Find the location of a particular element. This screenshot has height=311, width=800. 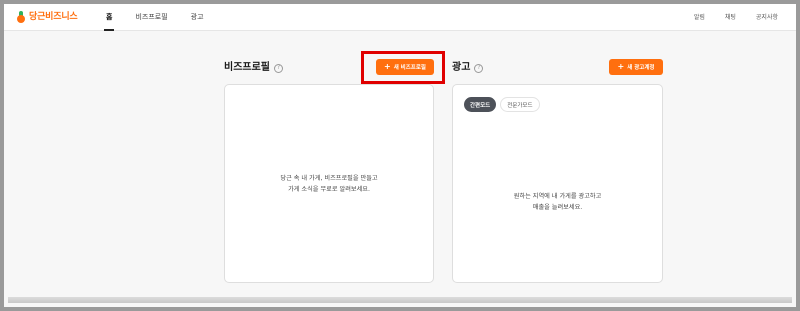

highlight-annotation is located at coordinates (403, 67).